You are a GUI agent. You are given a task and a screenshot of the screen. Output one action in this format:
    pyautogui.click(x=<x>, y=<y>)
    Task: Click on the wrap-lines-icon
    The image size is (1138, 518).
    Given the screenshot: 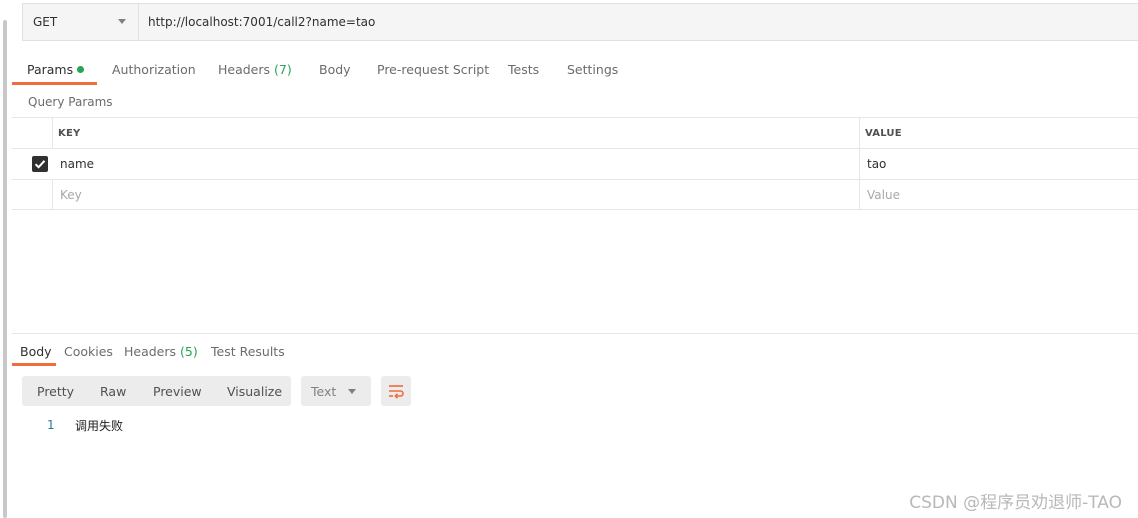 What is the action you would take?
    pyautogui.click(x=396, y=392)
    